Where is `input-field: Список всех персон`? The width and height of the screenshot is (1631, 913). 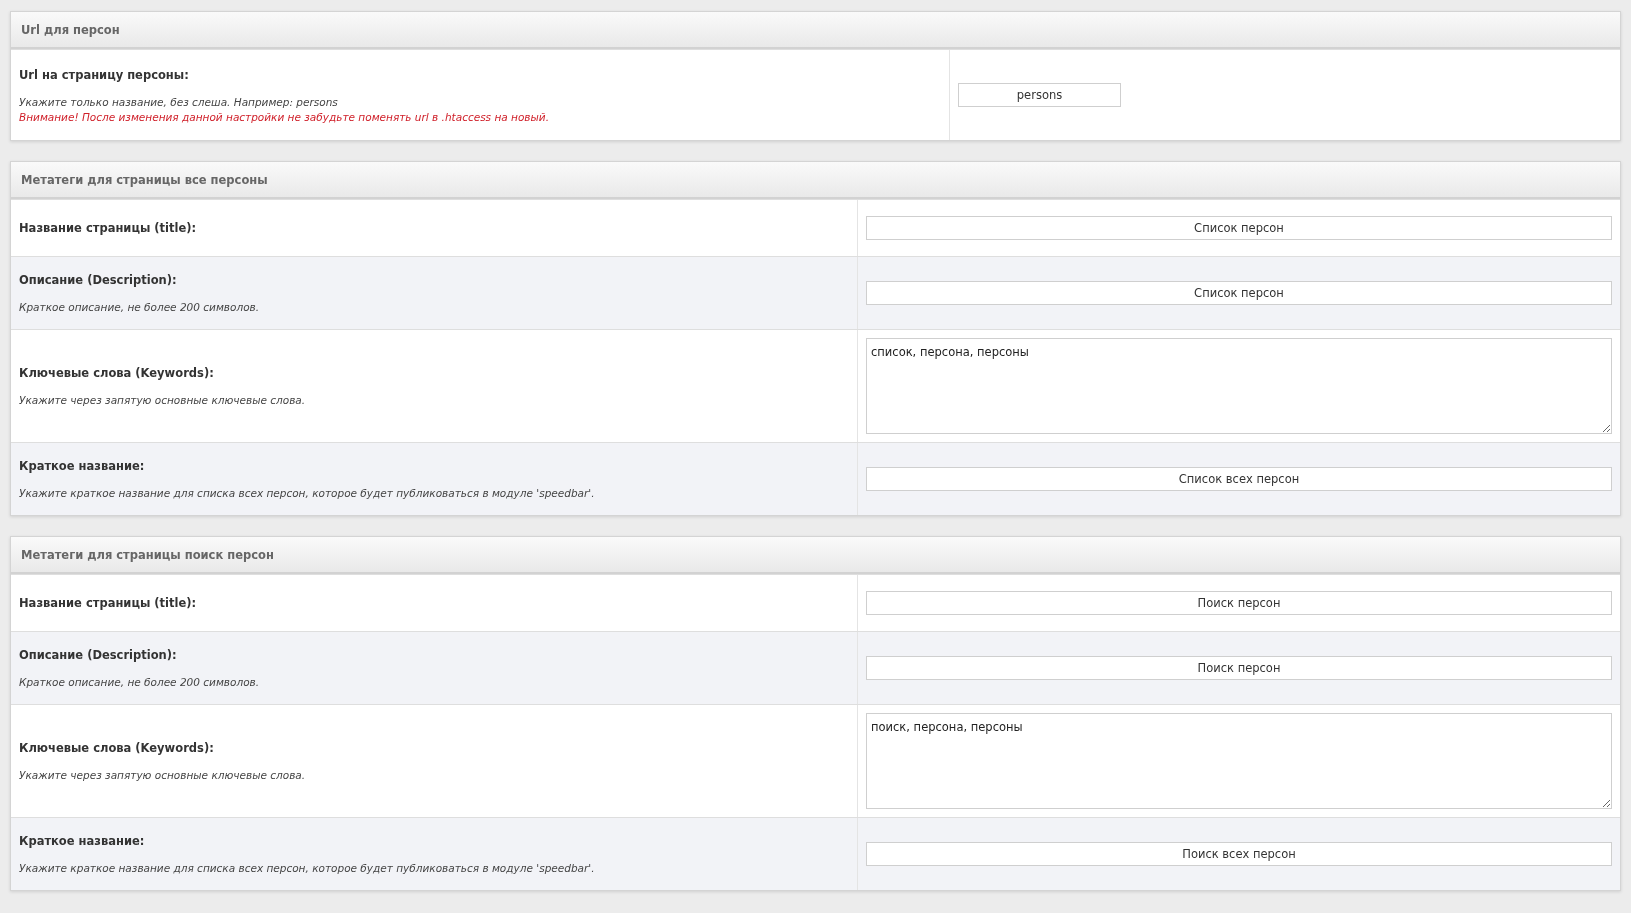
input-field: Список всех персон is located at coordinates (1239, 479).